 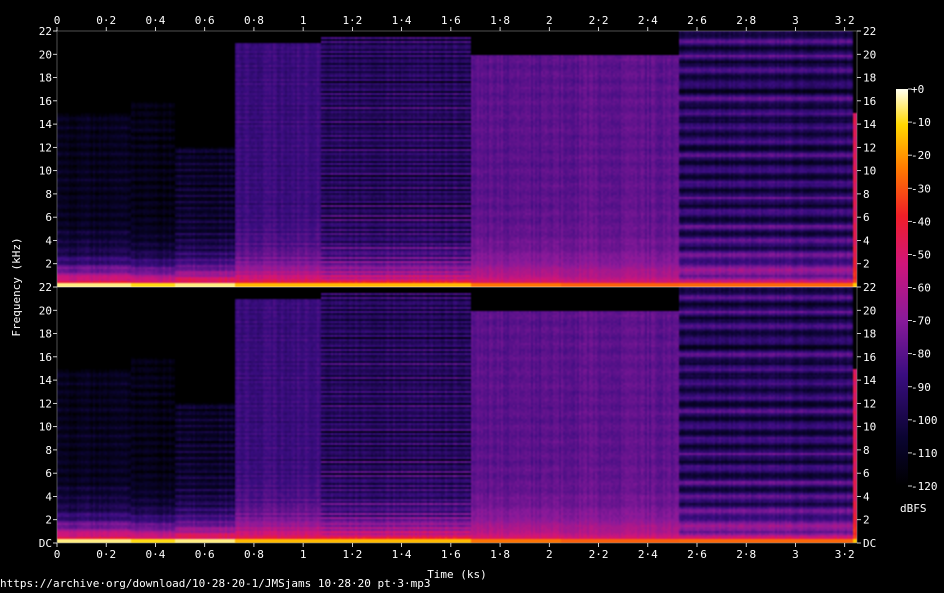 I want to click on x-tick-top-label: 2·4, so click(x=648, y=20).